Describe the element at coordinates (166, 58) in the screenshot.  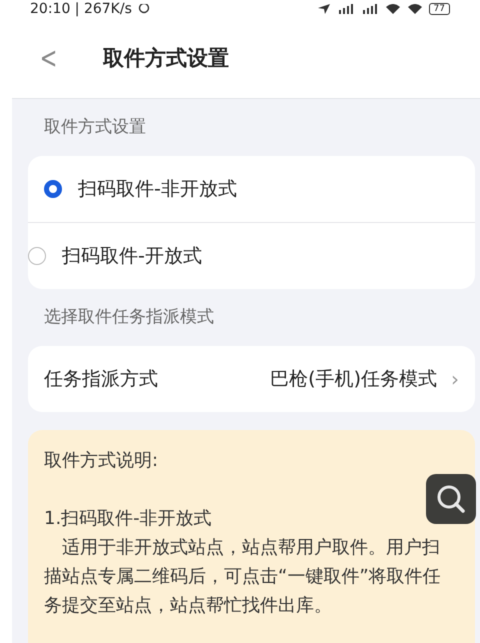
I see `page-title: 取件方式设置` at that location.